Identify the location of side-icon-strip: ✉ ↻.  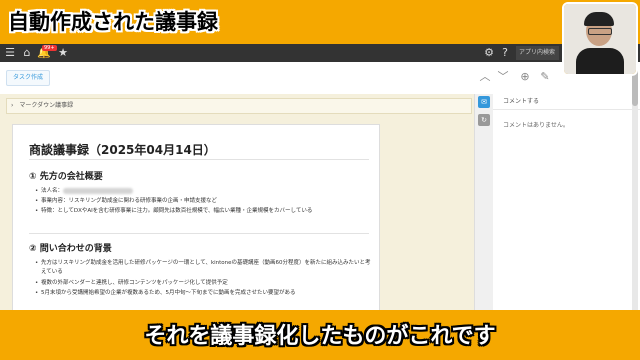
(484, 204).